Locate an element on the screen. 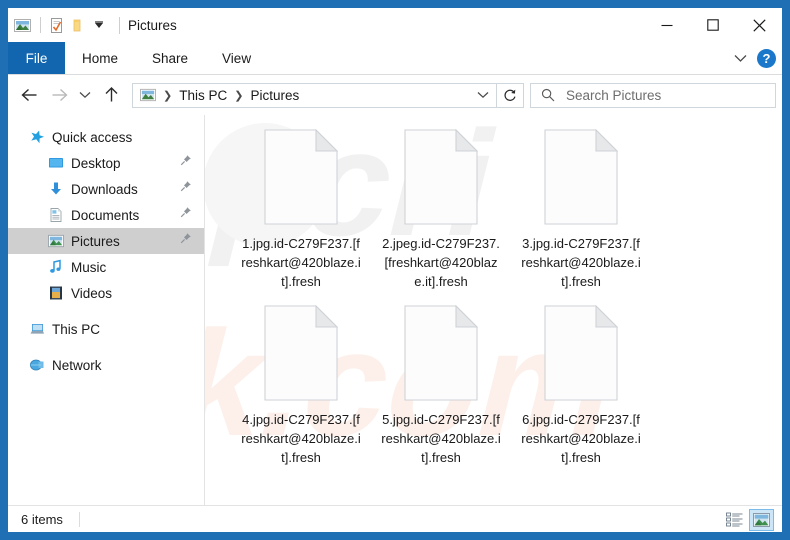 The height and width of the screenshot is (540, 790). search-icon is located at coordinates (548, 95).